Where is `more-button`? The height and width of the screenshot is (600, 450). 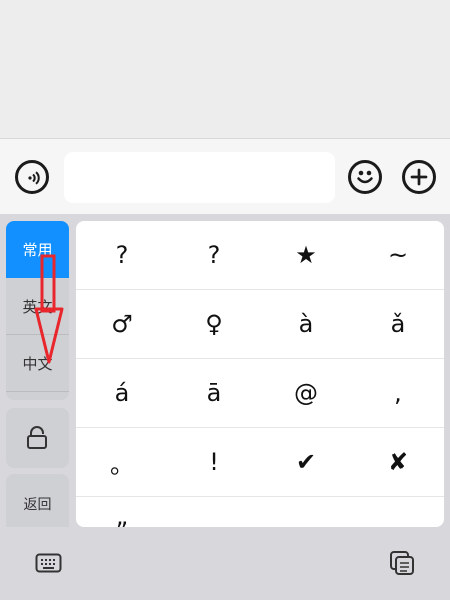
more-button is located at coordinates (419, 177).